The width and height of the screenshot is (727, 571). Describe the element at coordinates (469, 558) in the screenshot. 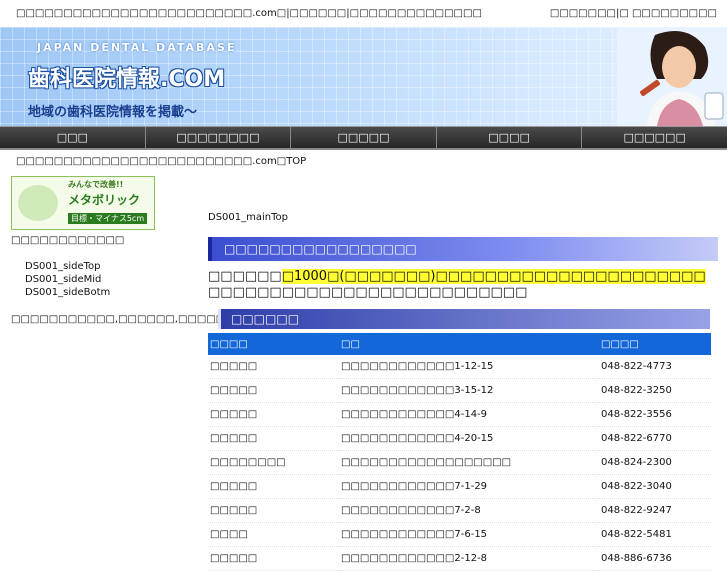

I see `clinic-address-cell: □□□□□□□□□□□□2-12-8` at that location.